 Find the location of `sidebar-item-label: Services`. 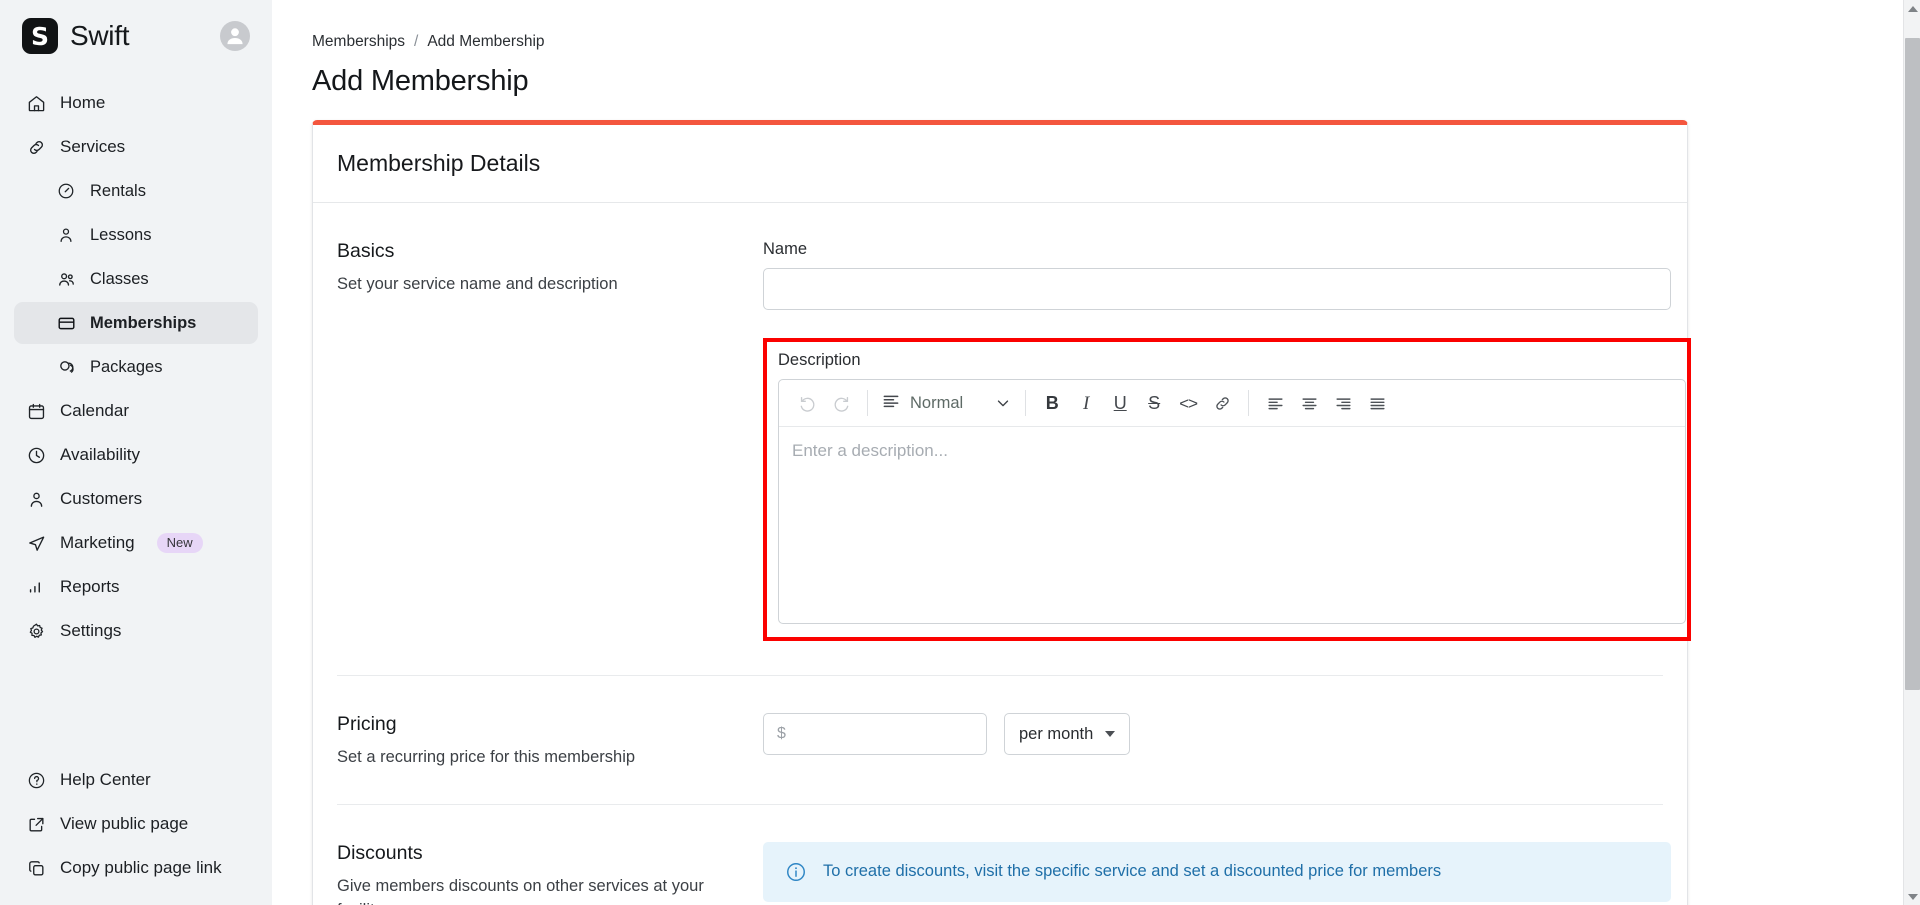

sidebar-item-label: Services is located at coordinates (93, 146).